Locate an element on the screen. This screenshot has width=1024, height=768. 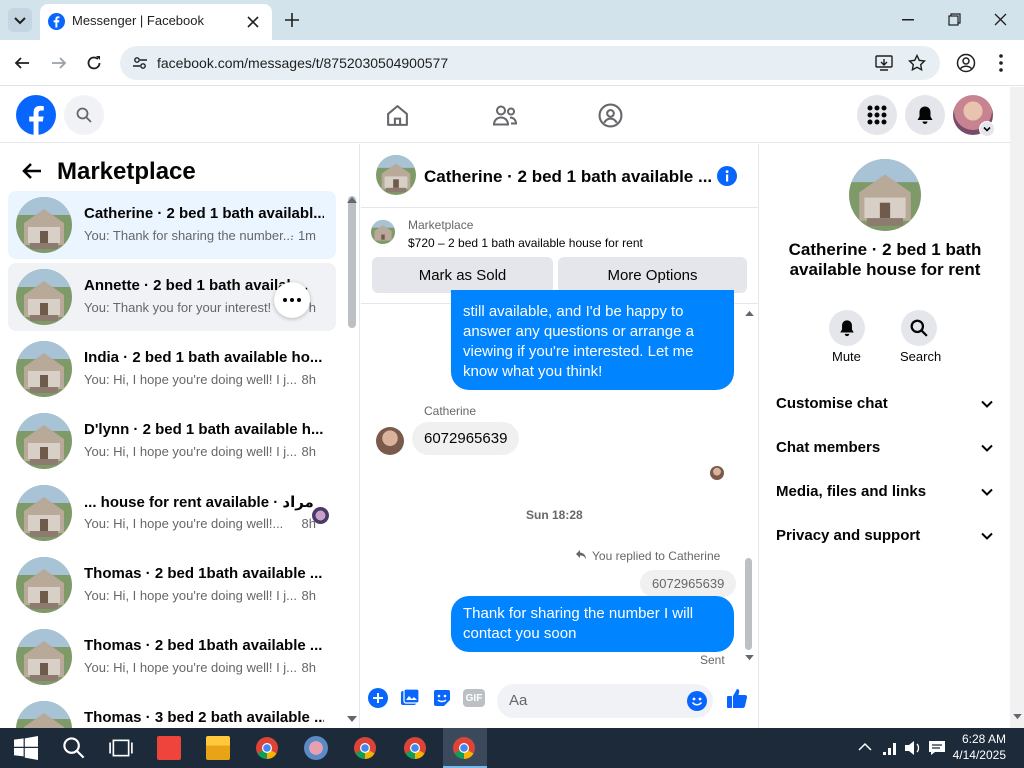
profile-icon is located at coordinates (966, 63).